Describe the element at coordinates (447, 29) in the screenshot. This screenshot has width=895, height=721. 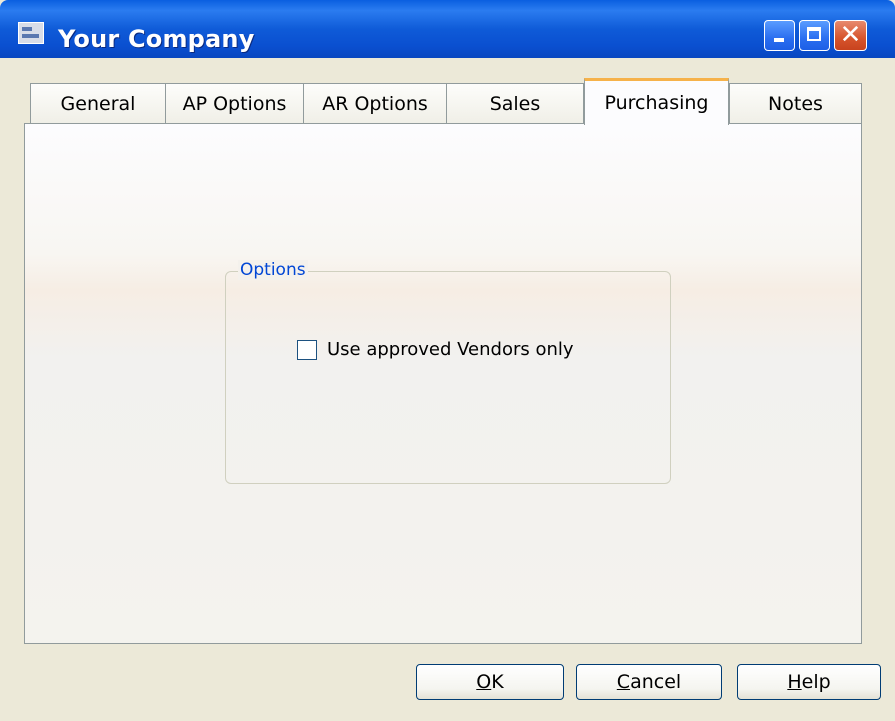
I see `title-bar: Your Company ✕` at that location.